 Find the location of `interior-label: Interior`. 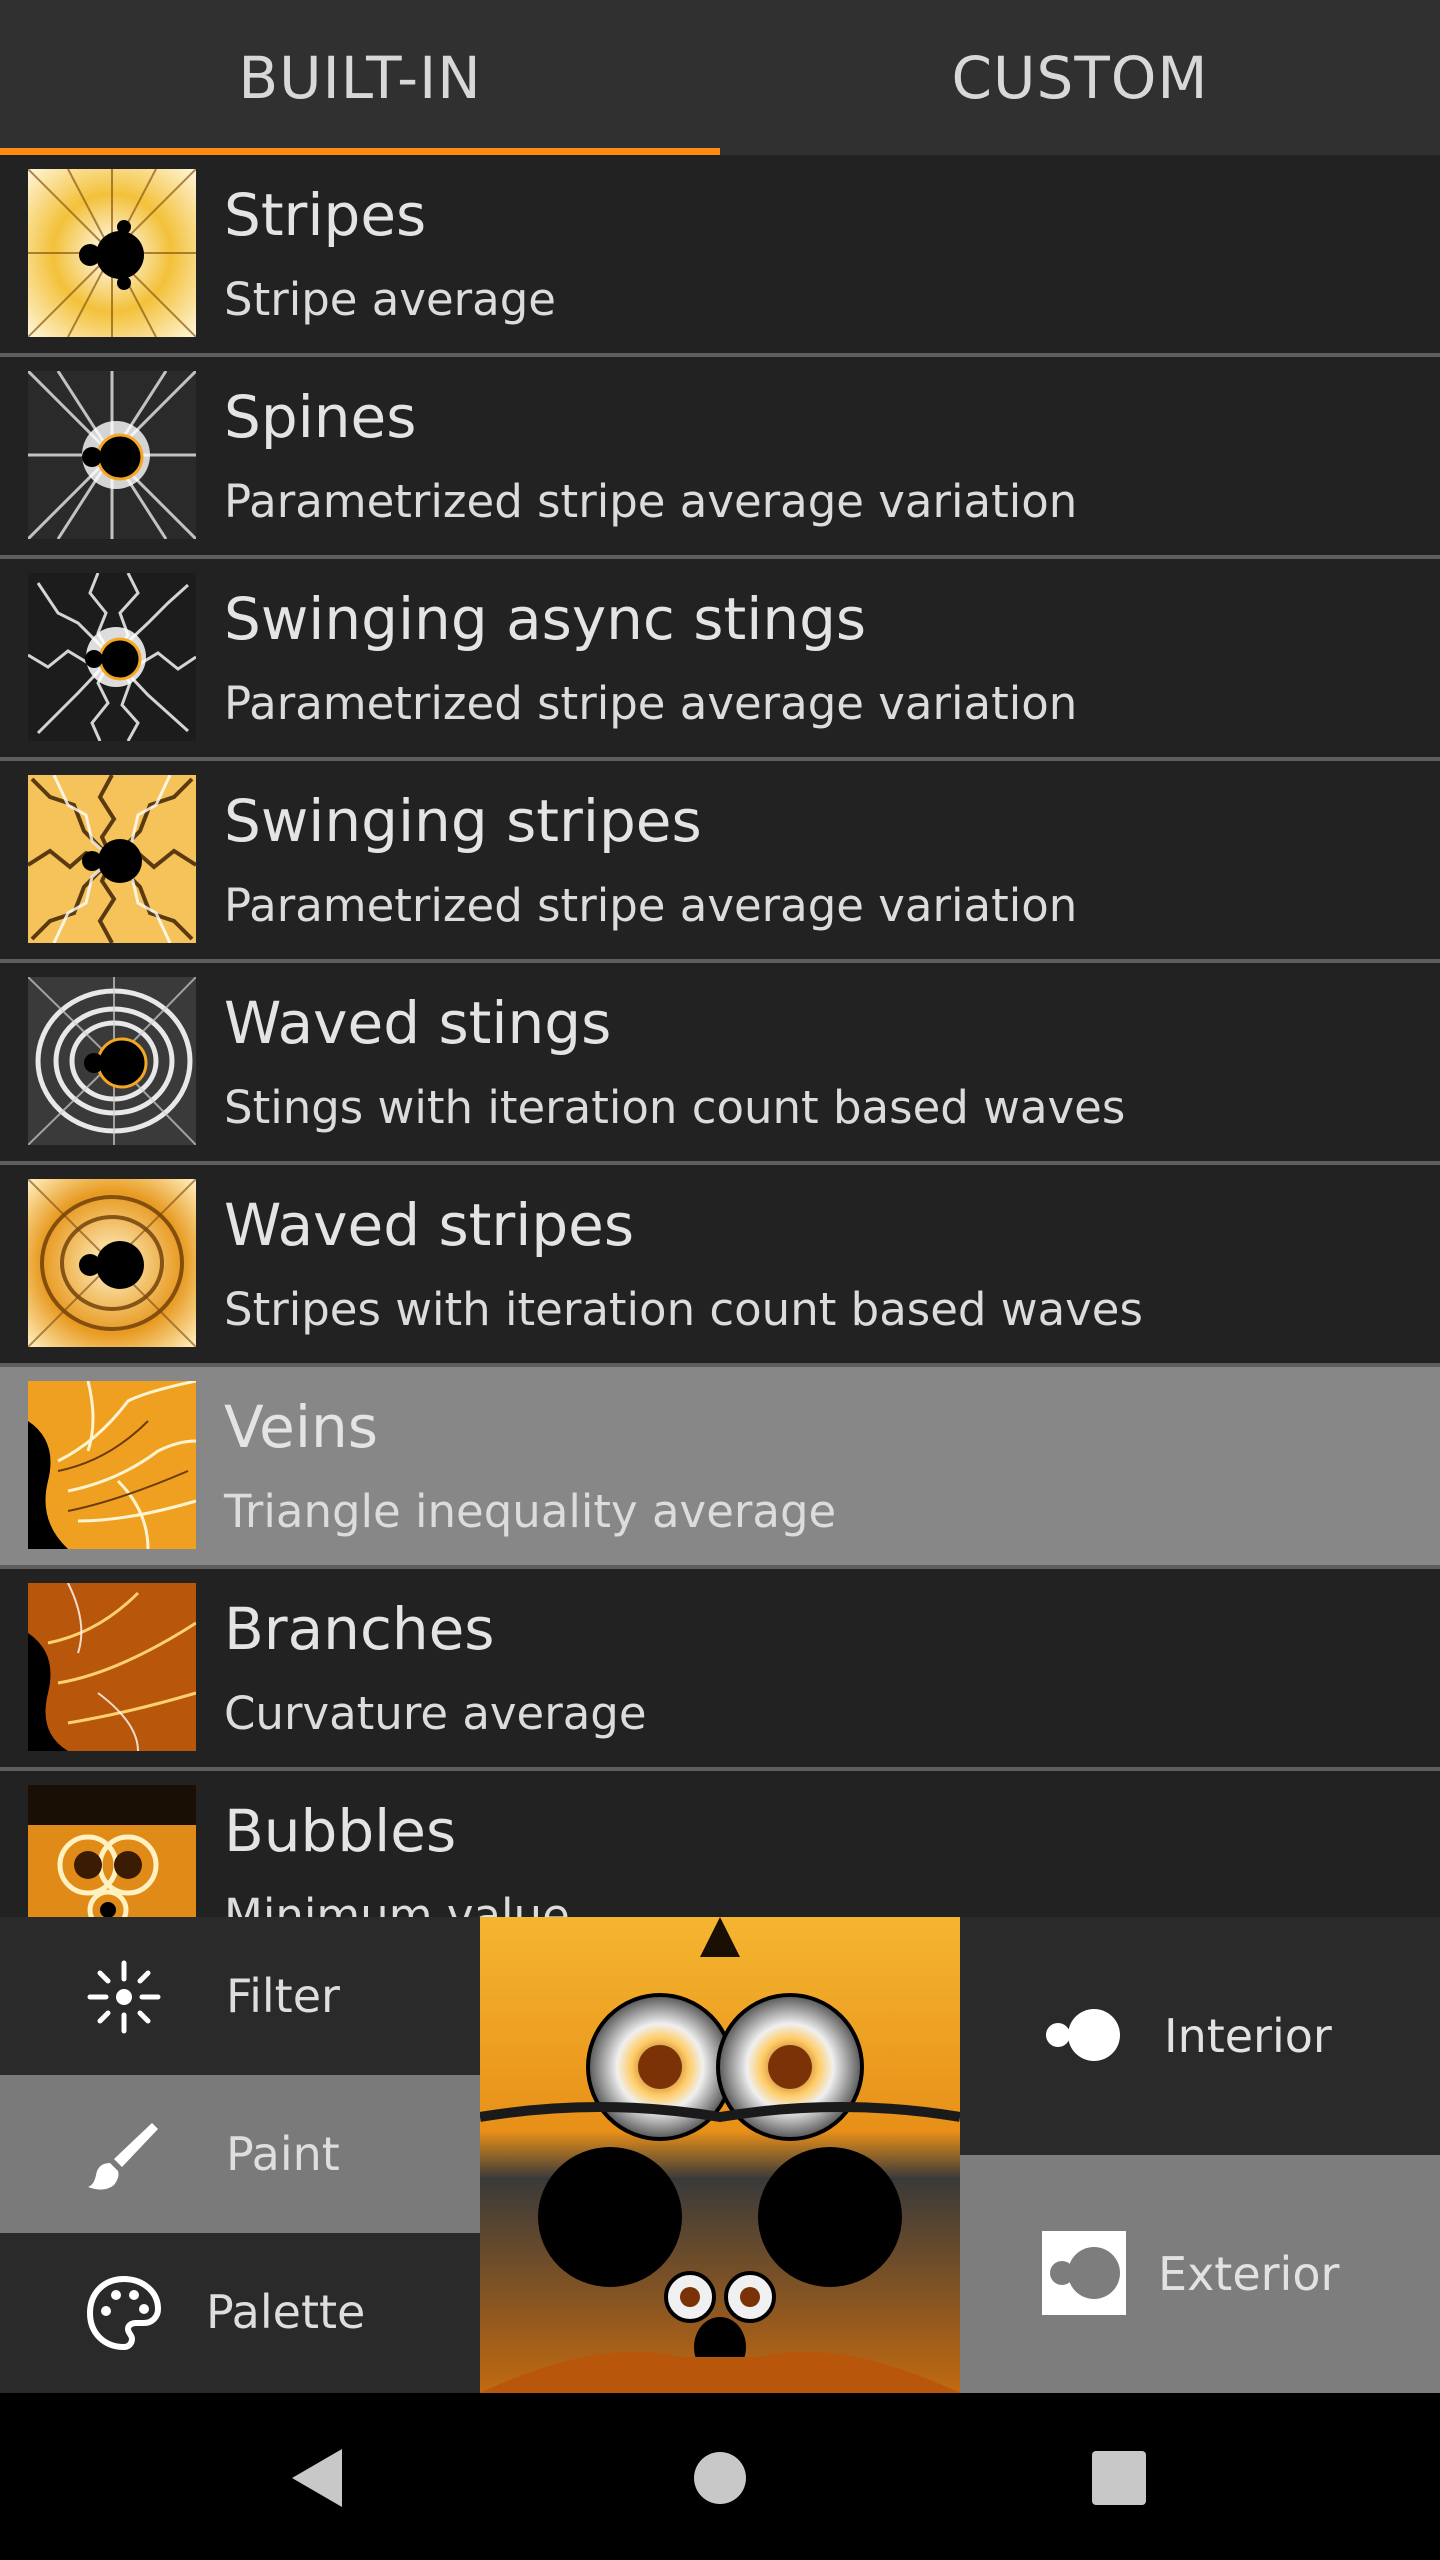

interior-label: Interior is located at coordinates (1248, 2036).